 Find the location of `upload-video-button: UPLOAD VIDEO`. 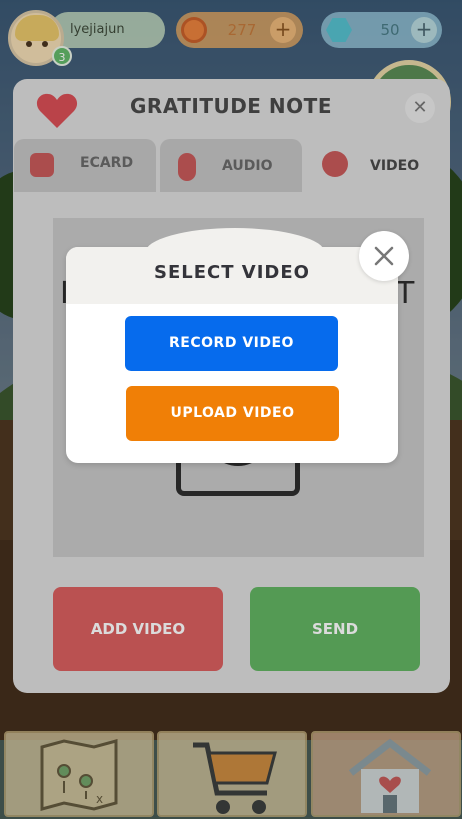

upload-video-button: UPLOAD VIDEO is located at coordinates (232, 413).